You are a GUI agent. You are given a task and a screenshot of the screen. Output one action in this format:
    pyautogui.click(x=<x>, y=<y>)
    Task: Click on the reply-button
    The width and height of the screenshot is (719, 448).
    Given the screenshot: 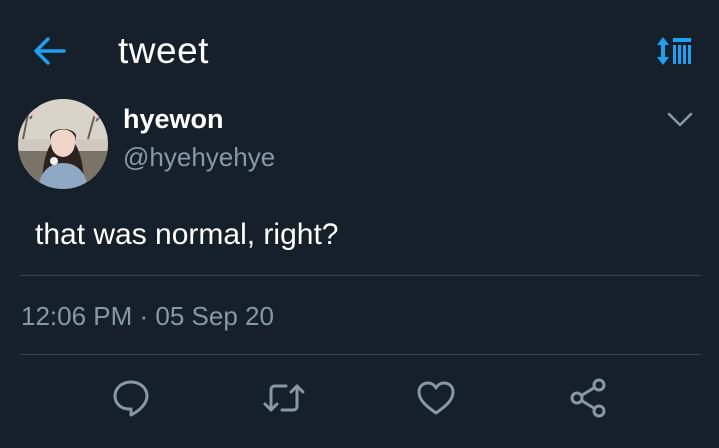 What is the action you would take?
    pyautogui.click(x=131, y=398)
    